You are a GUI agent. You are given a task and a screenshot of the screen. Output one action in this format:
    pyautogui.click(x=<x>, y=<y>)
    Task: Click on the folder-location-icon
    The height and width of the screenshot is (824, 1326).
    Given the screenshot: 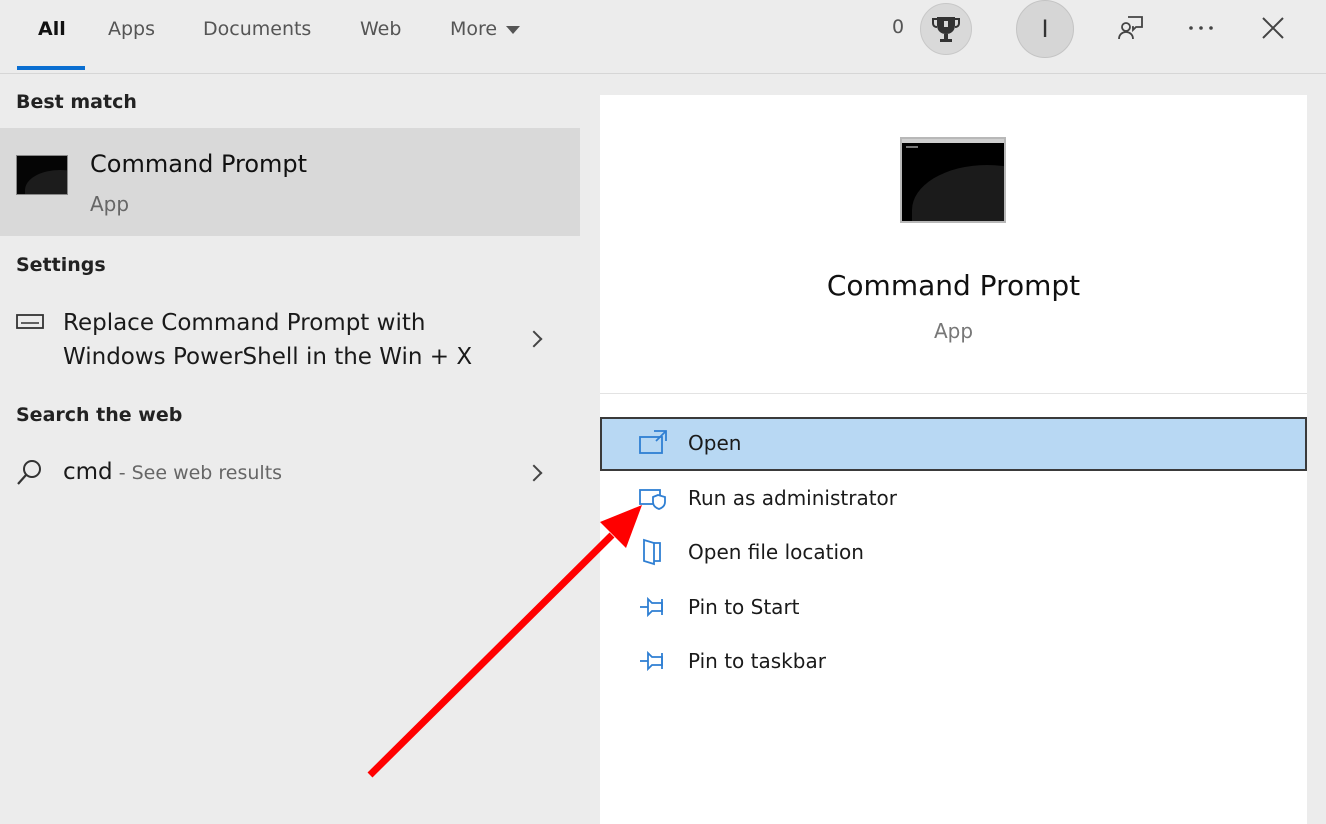 What is the action you would take?
    pyautogui.click(x=652, y=552)
    